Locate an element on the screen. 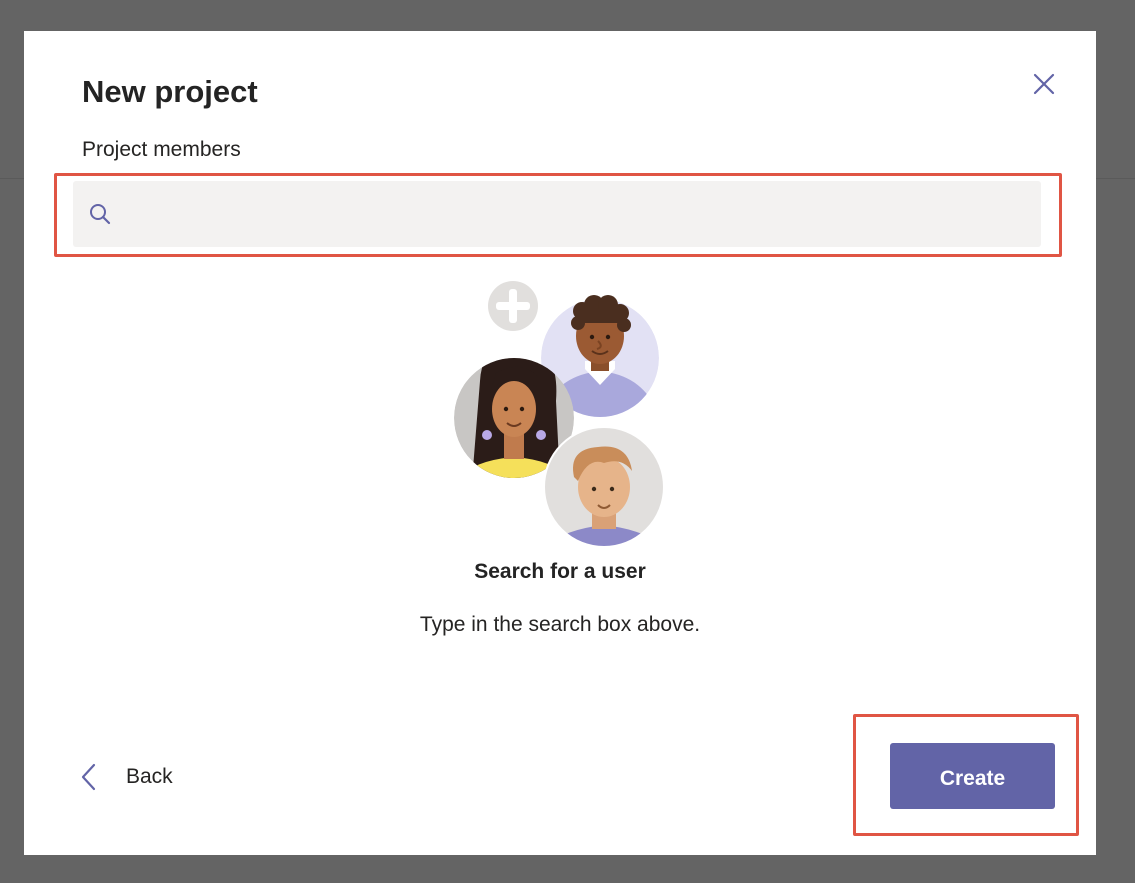 The image size is (1135, 883). earring-left is located at coordinates (487, 435).